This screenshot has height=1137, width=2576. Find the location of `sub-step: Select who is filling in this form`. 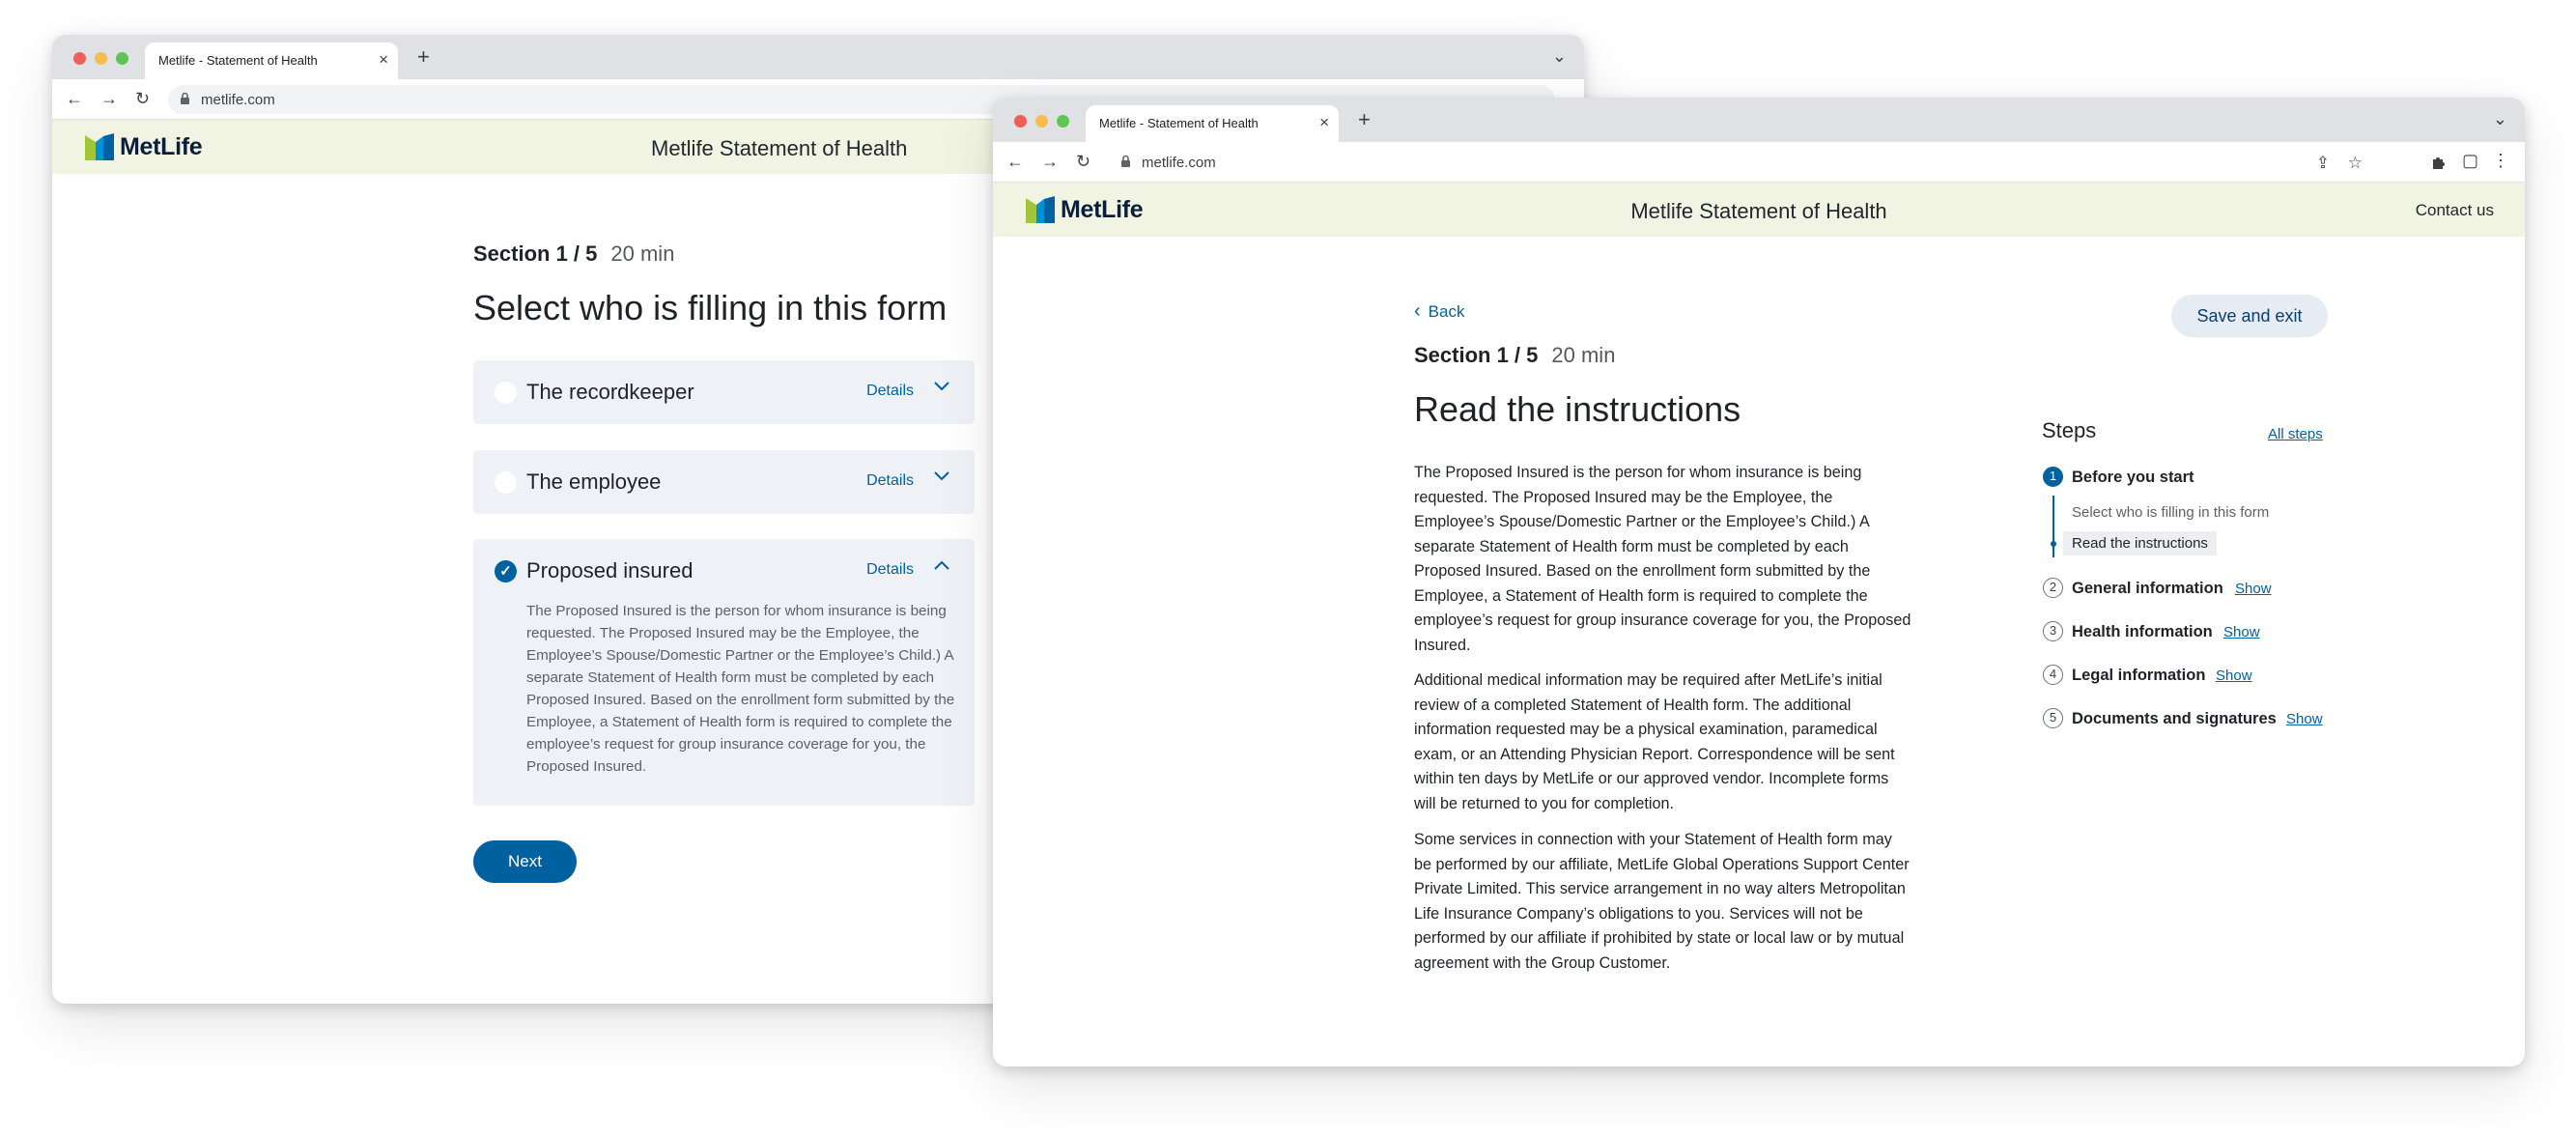

sub-step: Select who is filling in this form is located at coordinates (2170, 513).